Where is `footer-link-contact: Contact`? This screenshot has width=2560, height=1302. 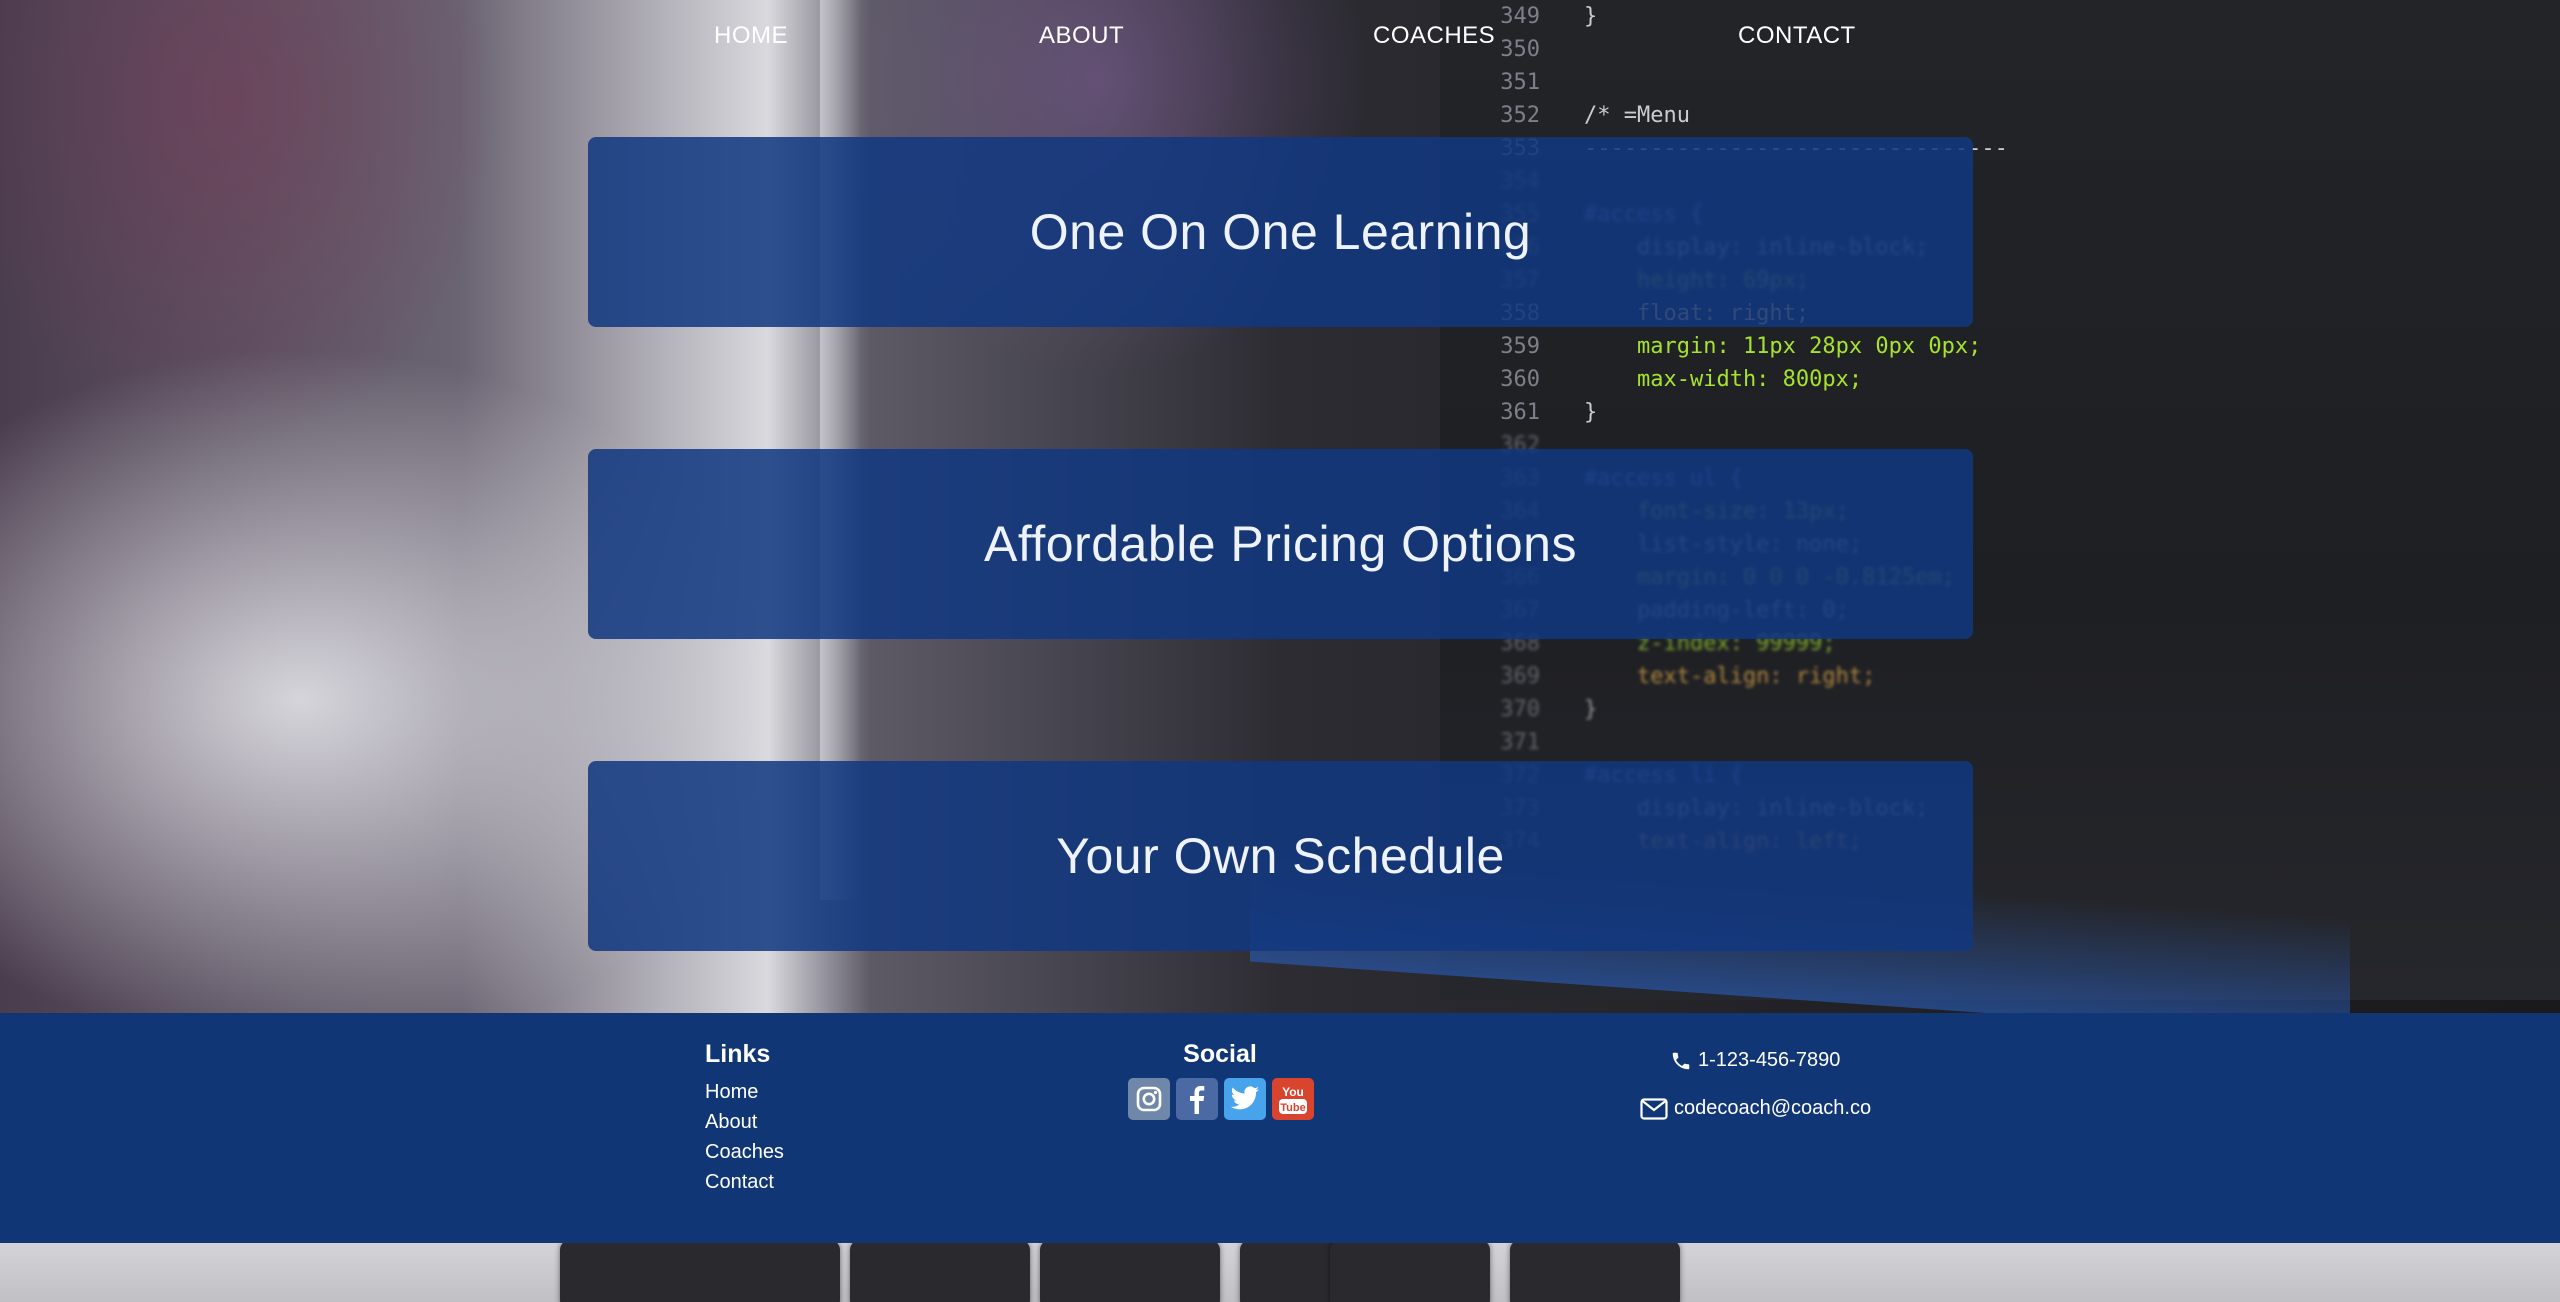 footer-link-contact: Contact is located at coordinates (739, 1182).